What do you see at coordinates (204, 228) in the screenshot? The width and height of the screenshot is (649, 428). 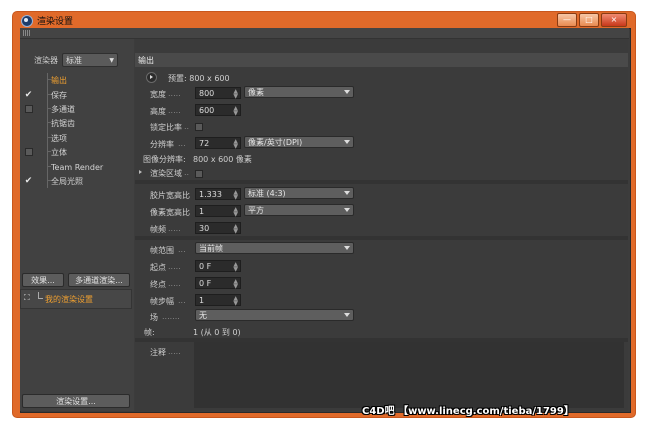 I see `fps-value: 30` at bounding box center [204, 228].